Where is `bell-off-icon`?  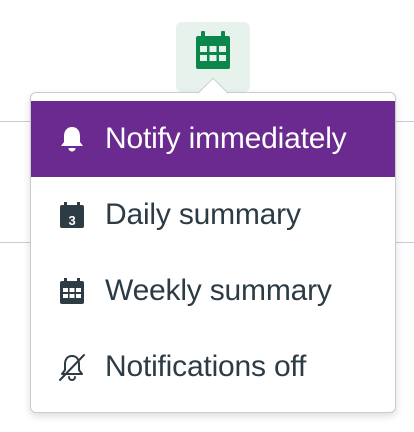
bell-off-icon is located at coordinates (72, 367).